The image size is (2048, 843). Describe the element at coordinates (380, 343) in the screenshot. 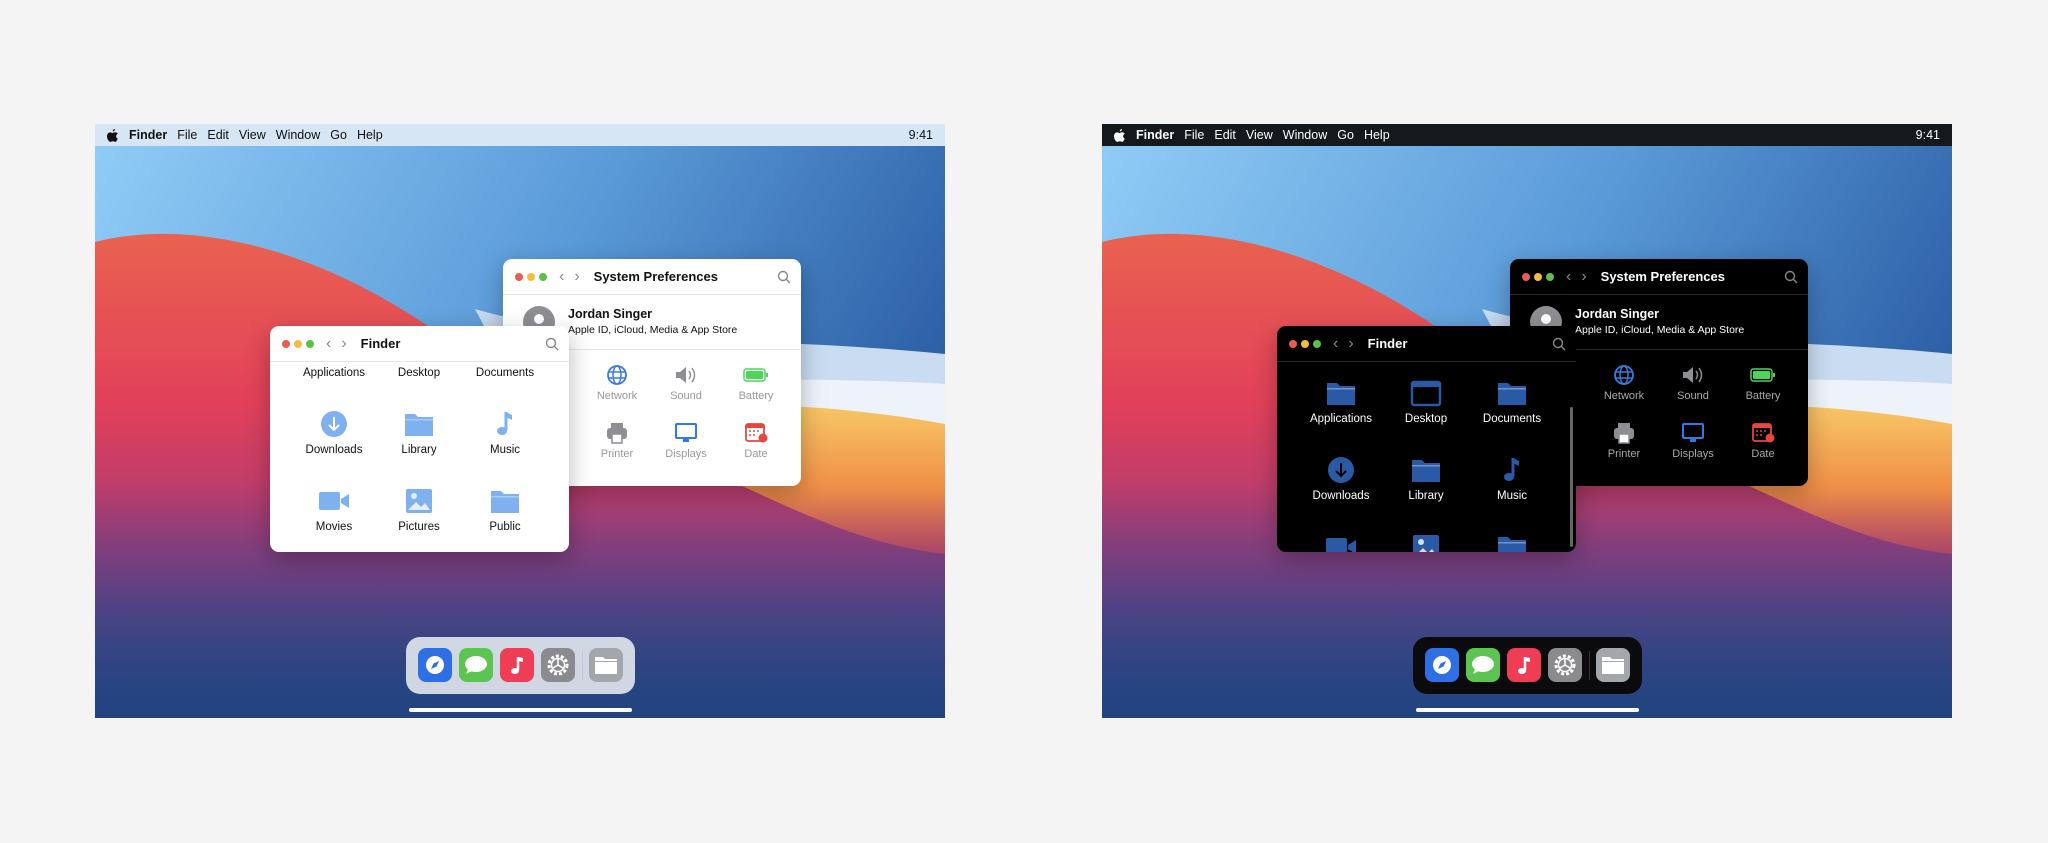

I see `window-title: Finder` at that location.